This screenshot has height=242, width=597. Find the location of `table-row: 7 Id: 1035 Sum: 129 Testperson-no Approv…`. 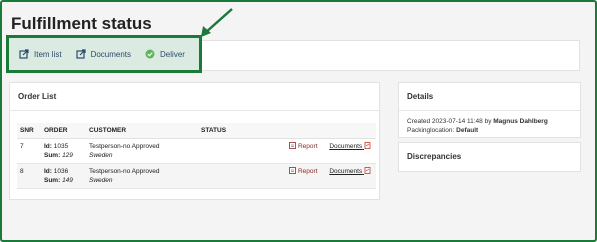

table-row: 7 Id: 1035 Sum: 129 Testperson-no Approv… is located at coordinates (196, 151).